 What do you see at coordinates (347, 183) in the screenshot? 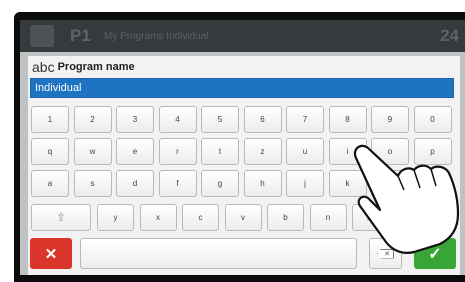
I see `key-k: k` at bounding box center [347, 183].